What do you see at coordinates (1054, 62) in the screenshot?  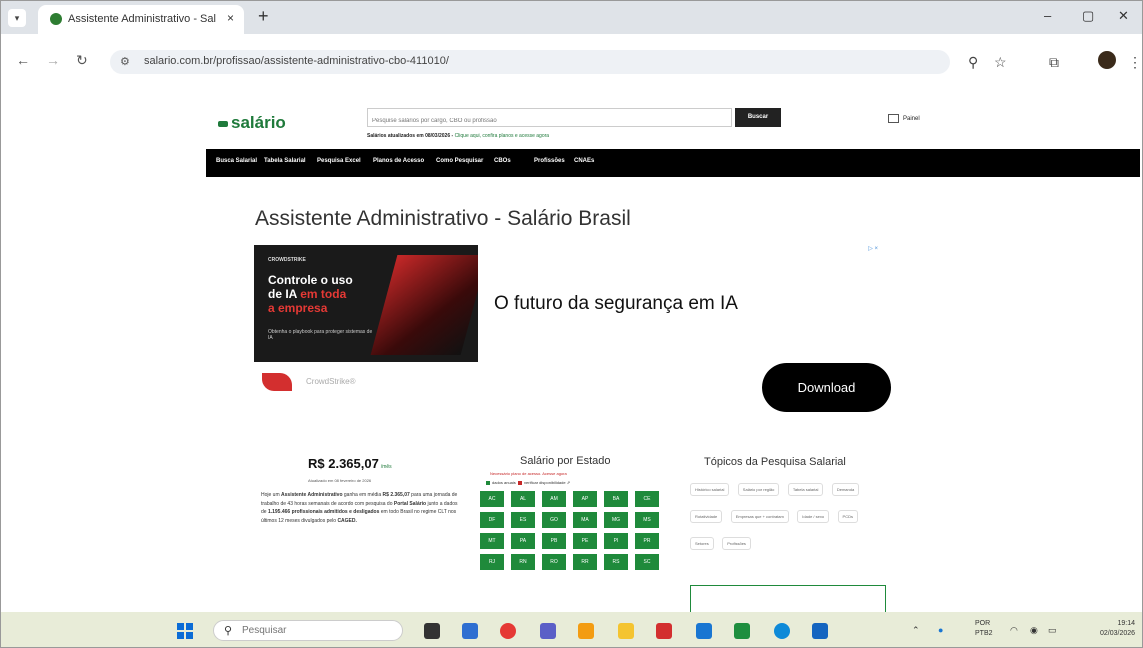 I see `extensions-icon: ⧉` at bounding box center [1054, 62].